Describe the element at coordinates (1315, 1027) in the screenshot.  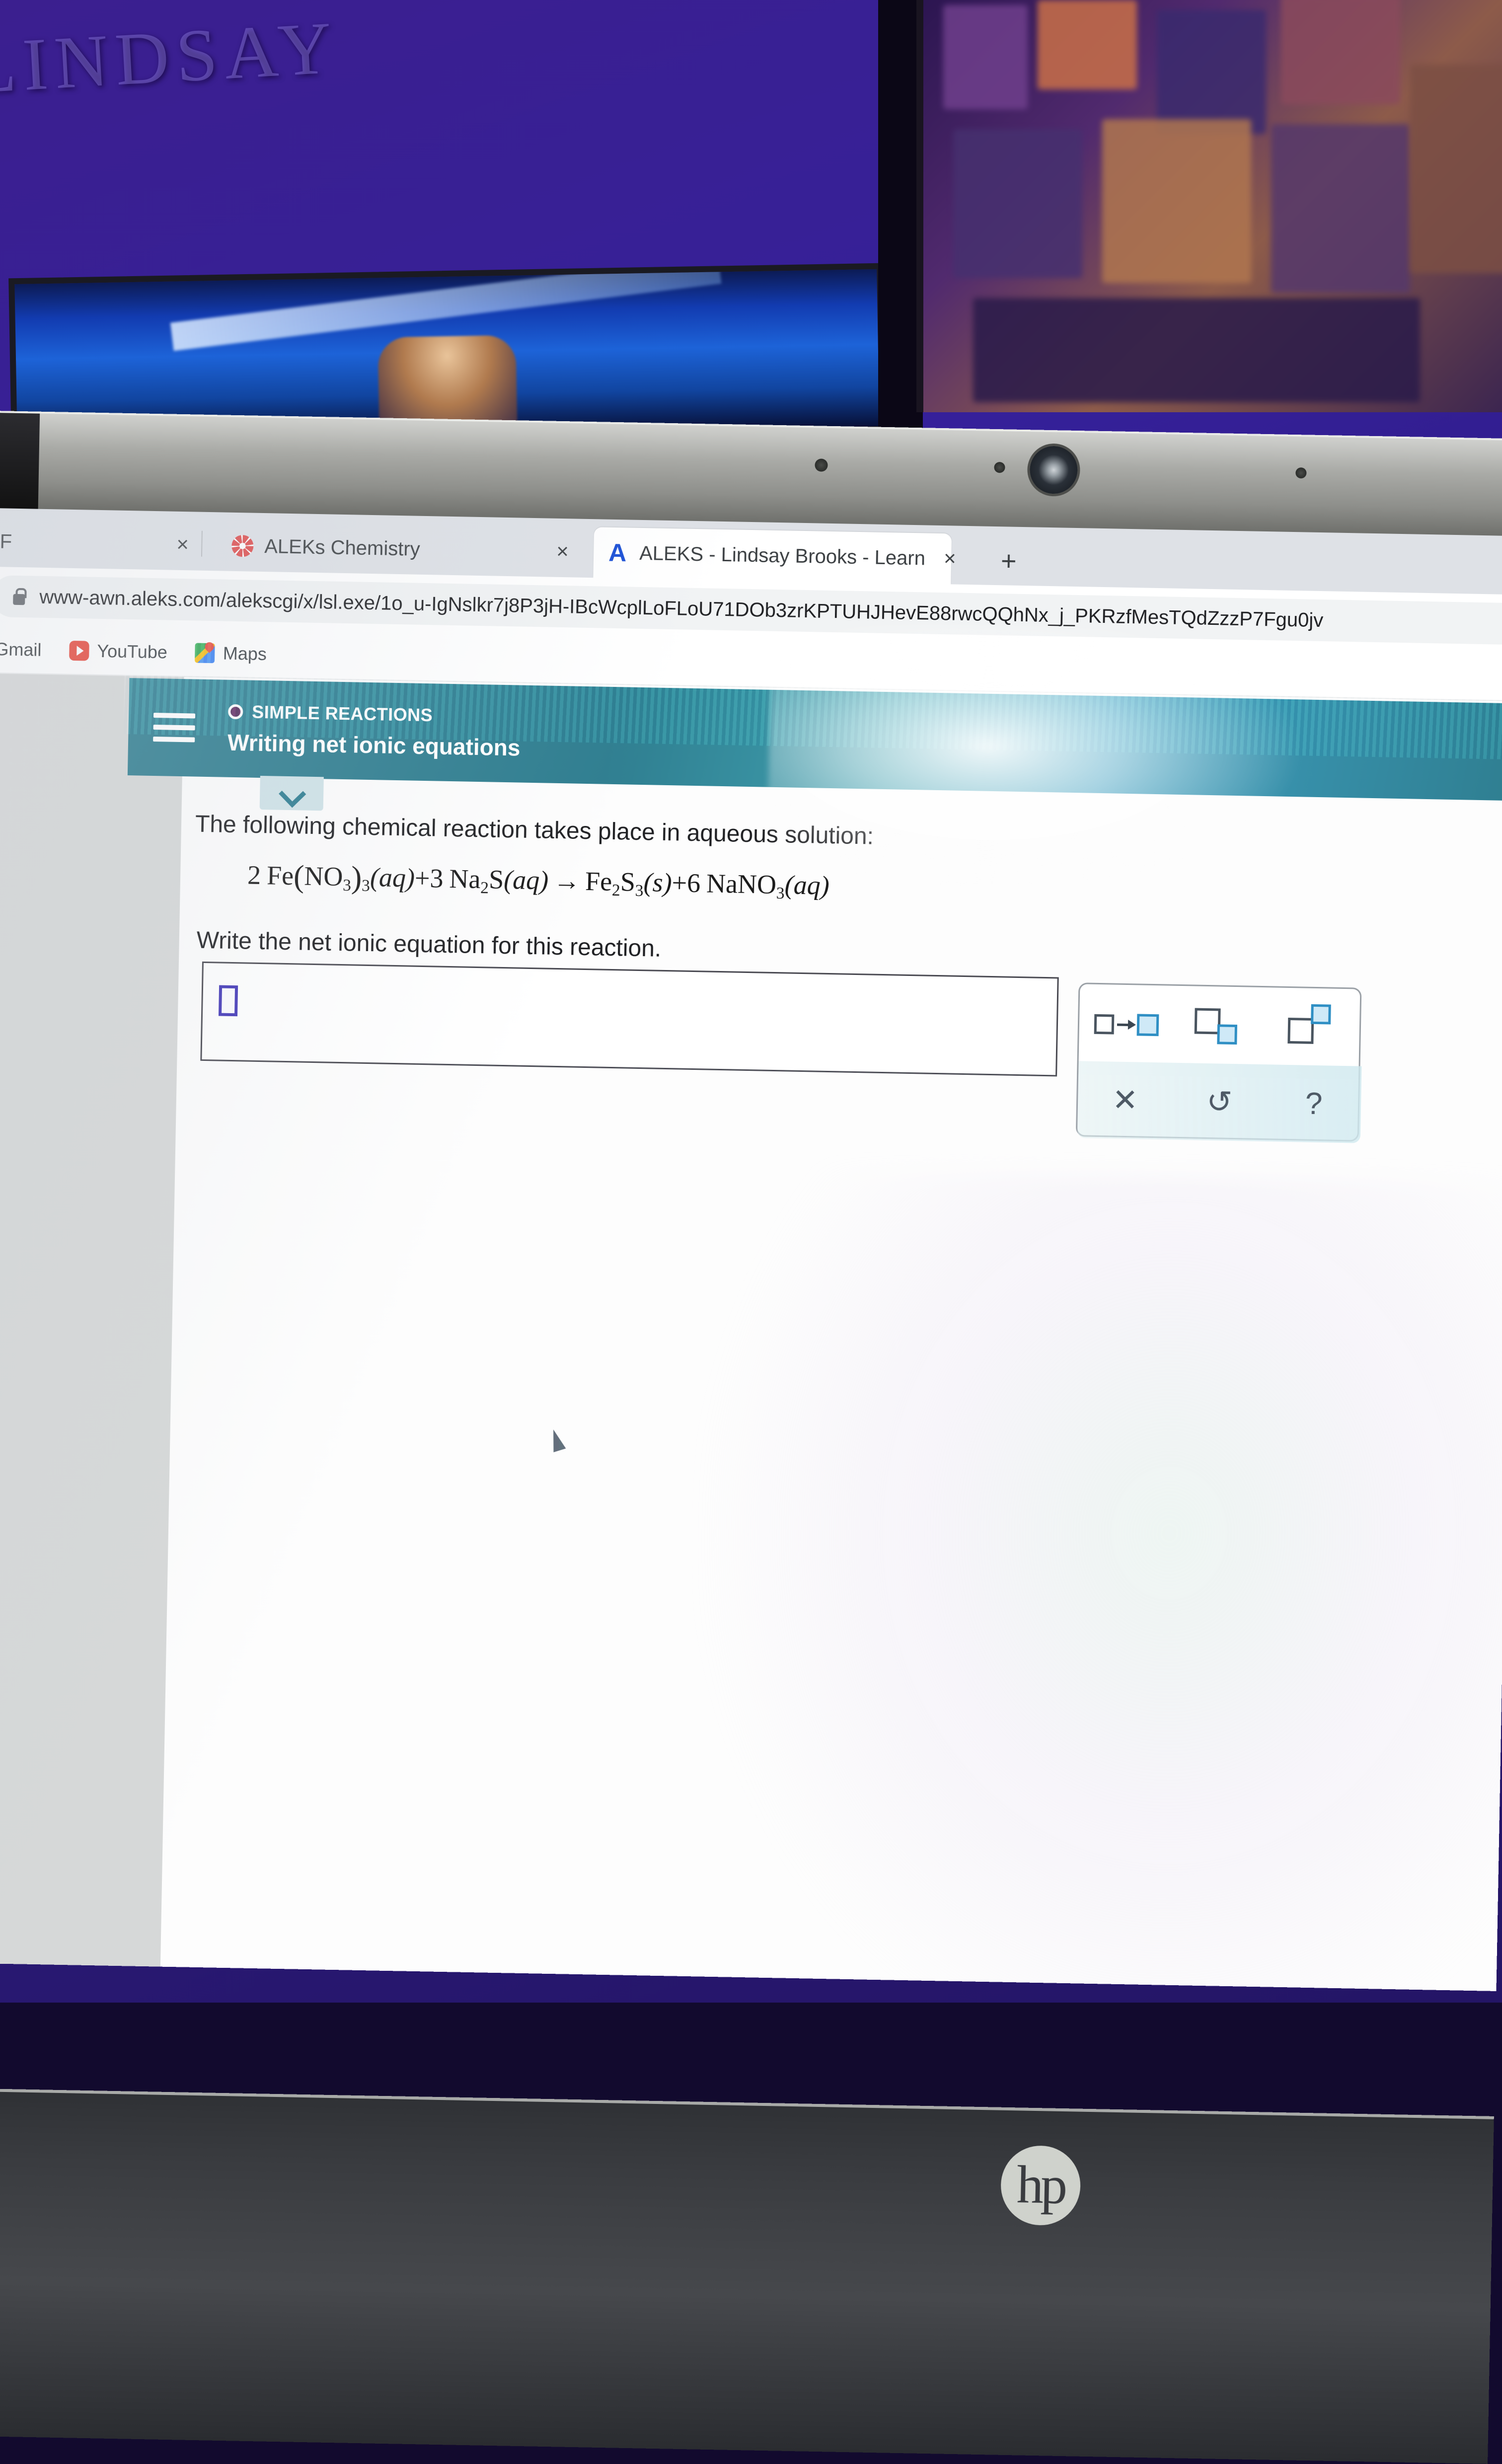
I see `superscript-button` at that location.